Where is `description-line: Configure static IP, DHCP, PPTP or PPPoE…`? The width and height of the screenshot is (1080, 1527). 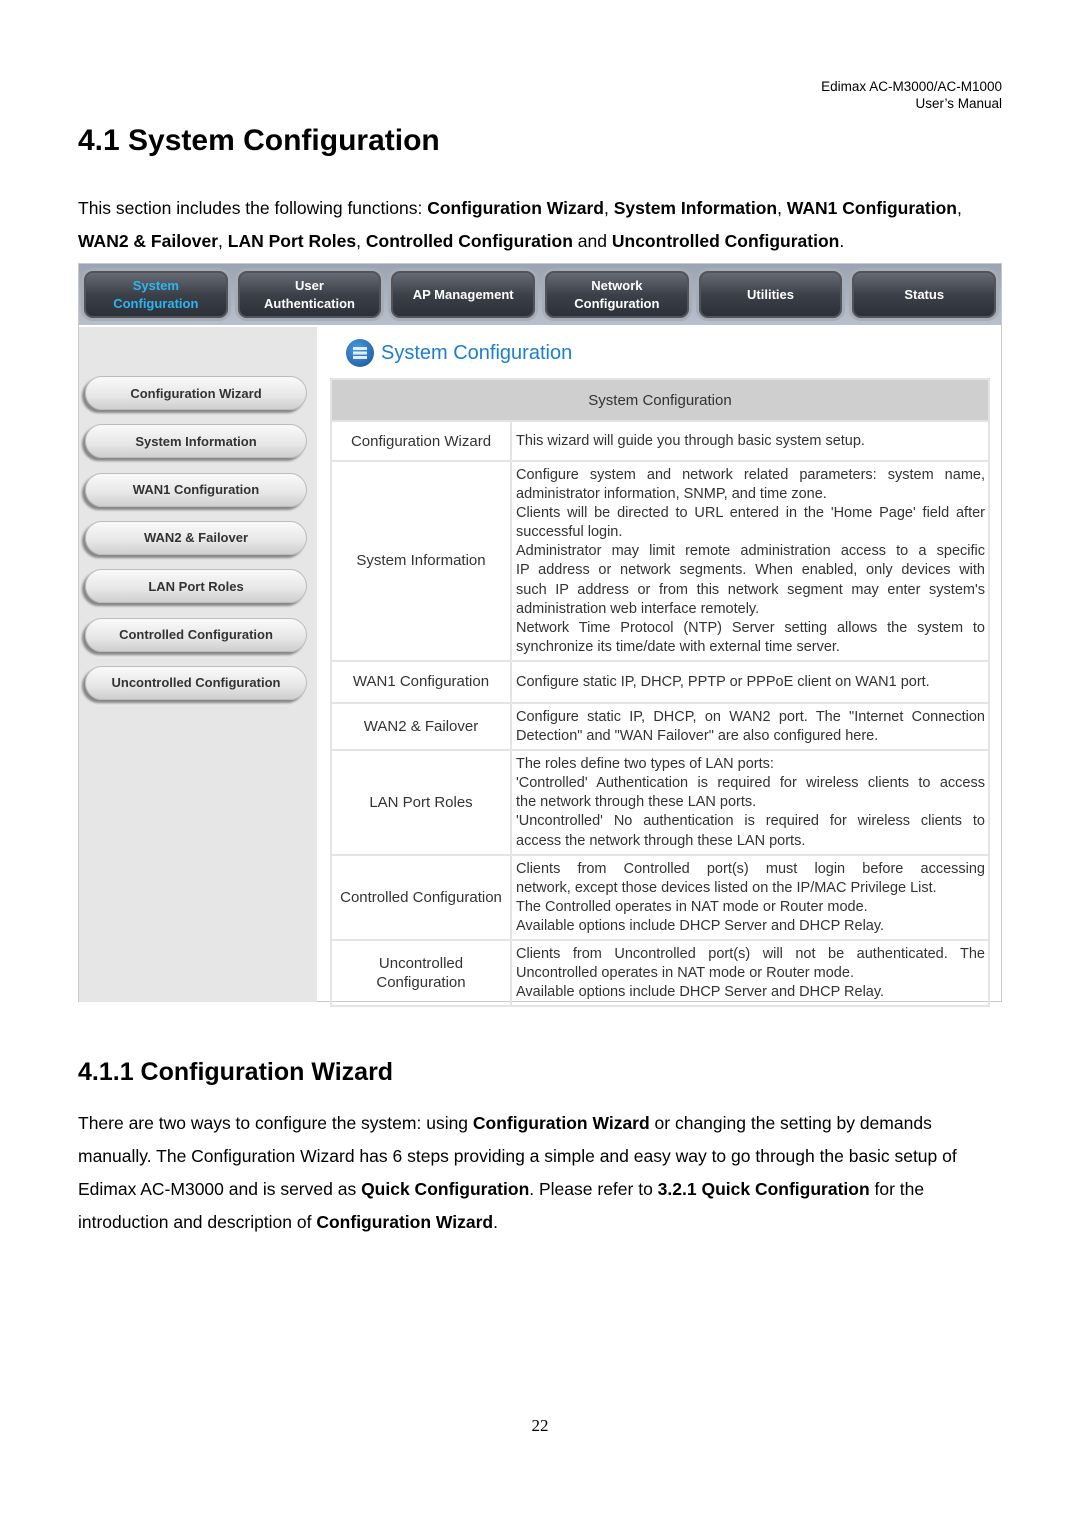
description-line: Configure static IP, DHCP, PPTP or PPPoE… is located at coordinates (723, 681).